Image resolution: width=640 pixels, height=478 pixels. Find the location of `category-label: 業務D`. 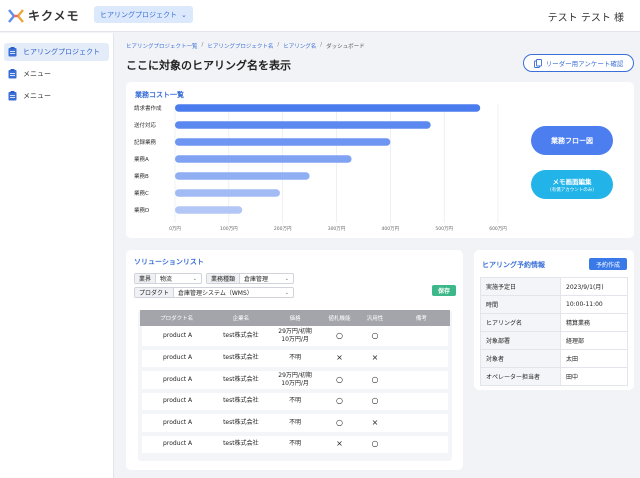

category-label: 業務D is located at coordinates (141, 210).